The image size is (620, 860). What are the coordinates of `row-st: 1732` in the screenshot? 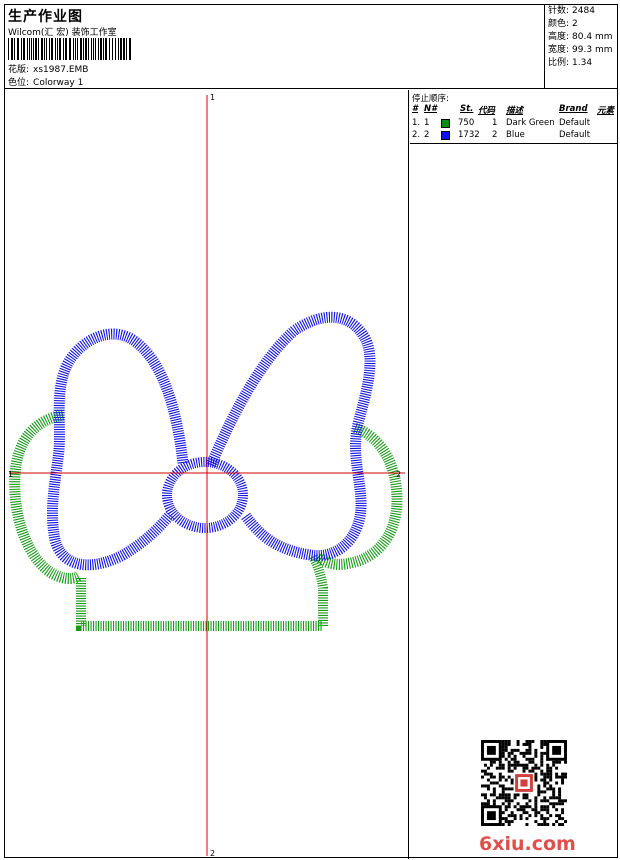 It's located at (469, 135).